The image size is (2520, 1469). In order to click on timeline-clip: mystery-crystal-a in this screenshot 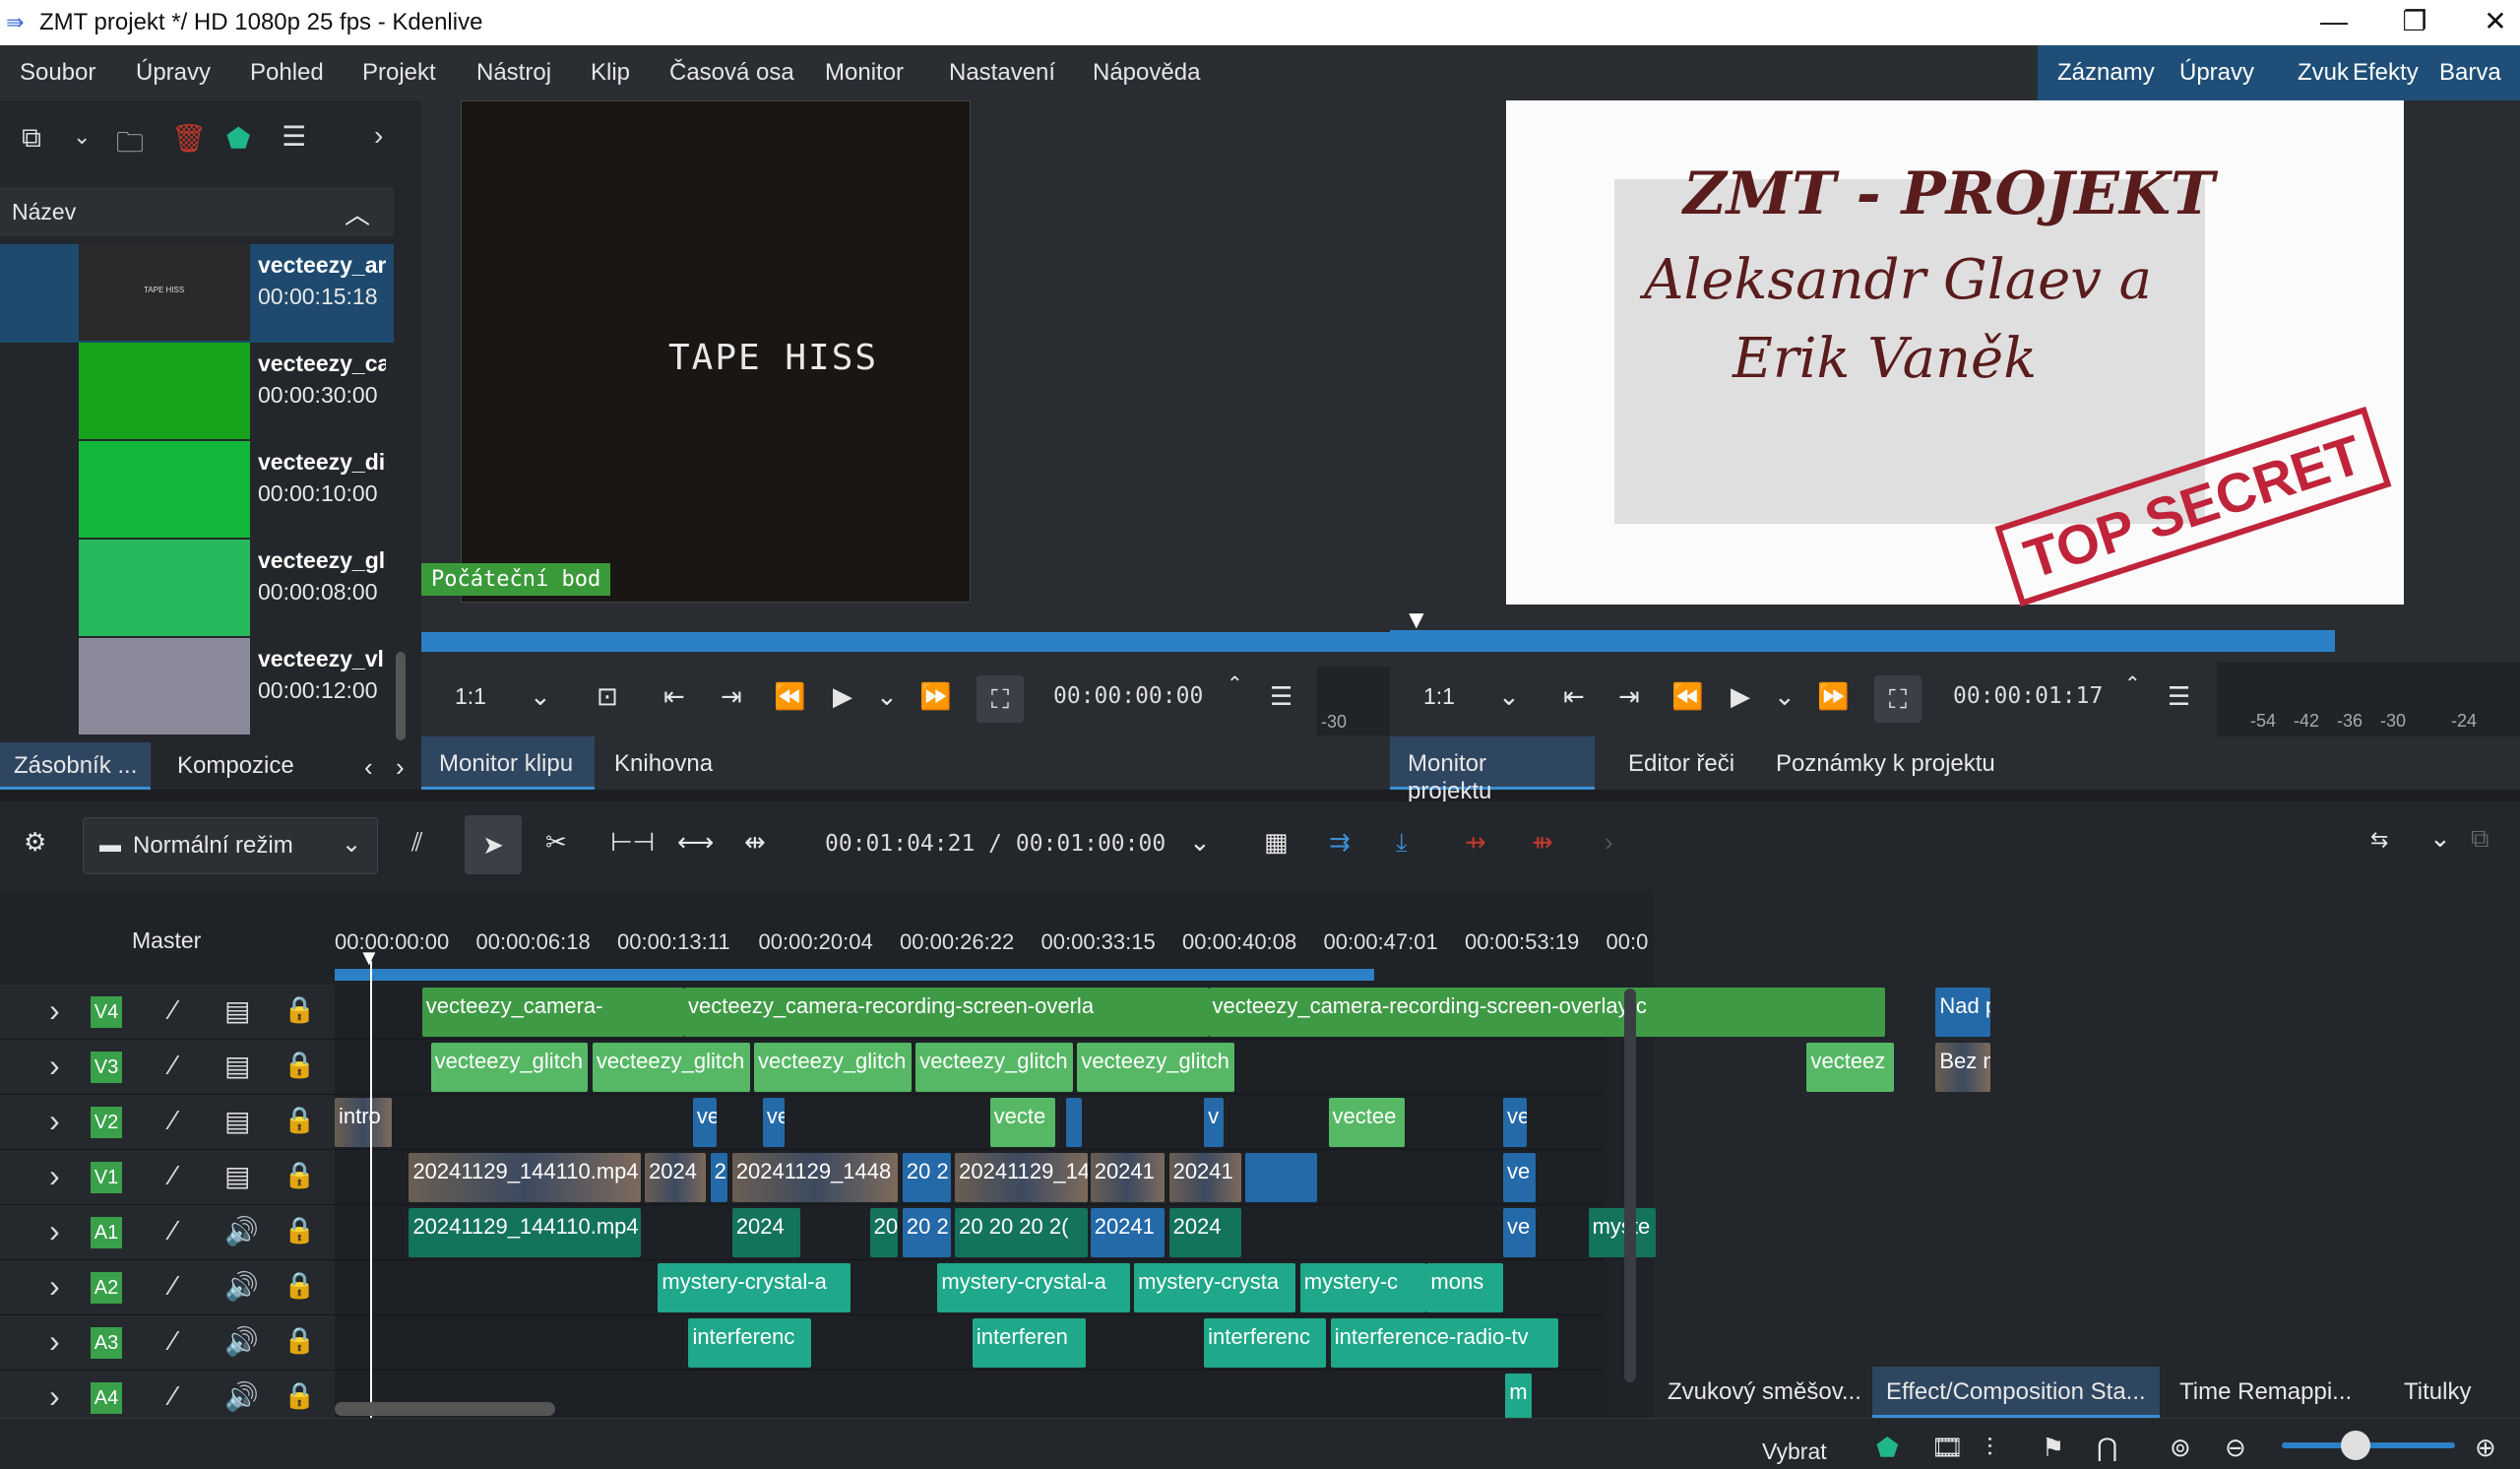, I will do `click(754, 1287)`.